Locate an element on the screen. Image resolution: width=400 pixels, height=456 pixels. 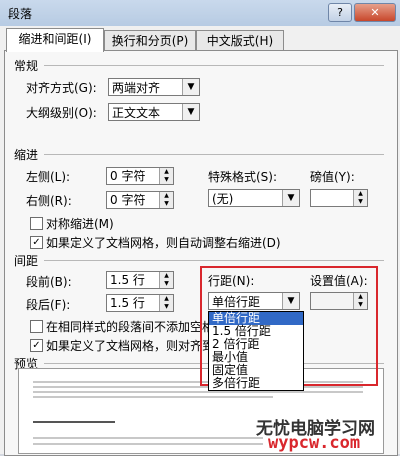
general-heading: 常规 is located at coordinates (26, 66).